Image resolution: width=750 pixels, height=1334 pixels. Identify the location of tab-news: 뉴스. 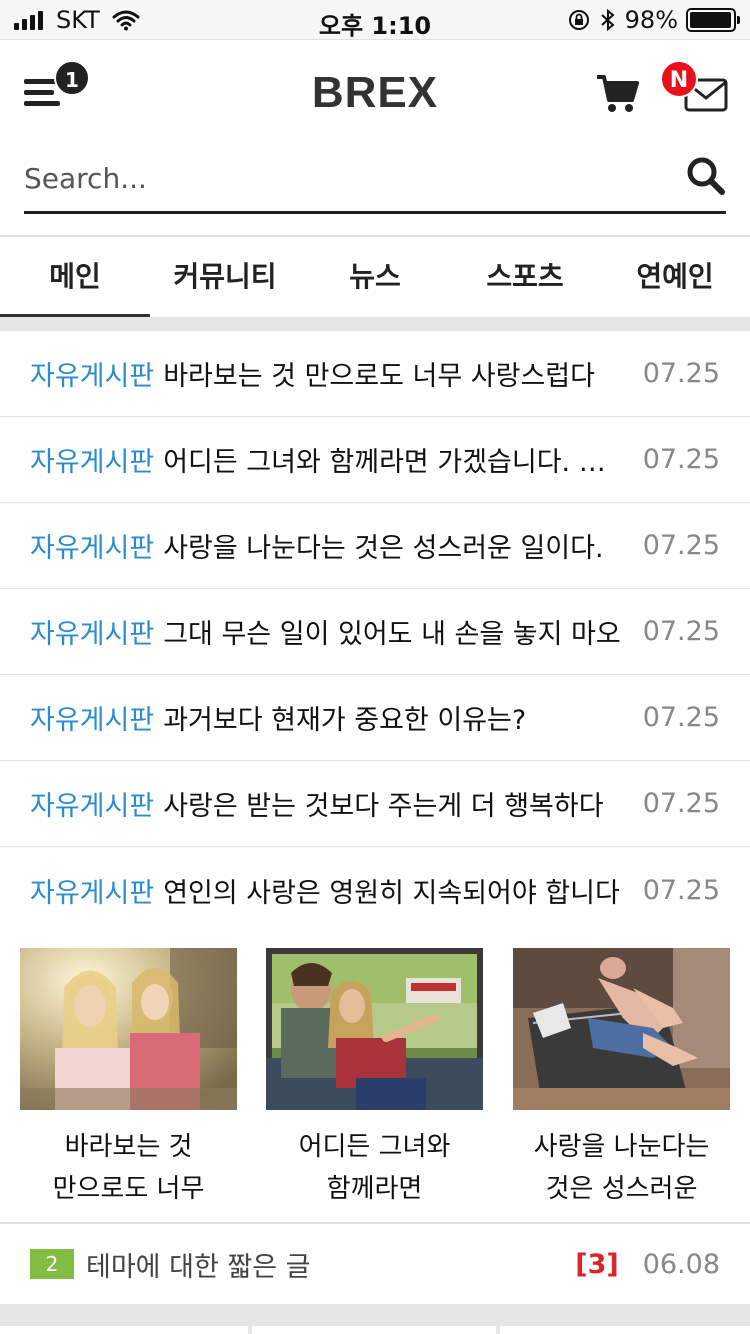
(375, 277).